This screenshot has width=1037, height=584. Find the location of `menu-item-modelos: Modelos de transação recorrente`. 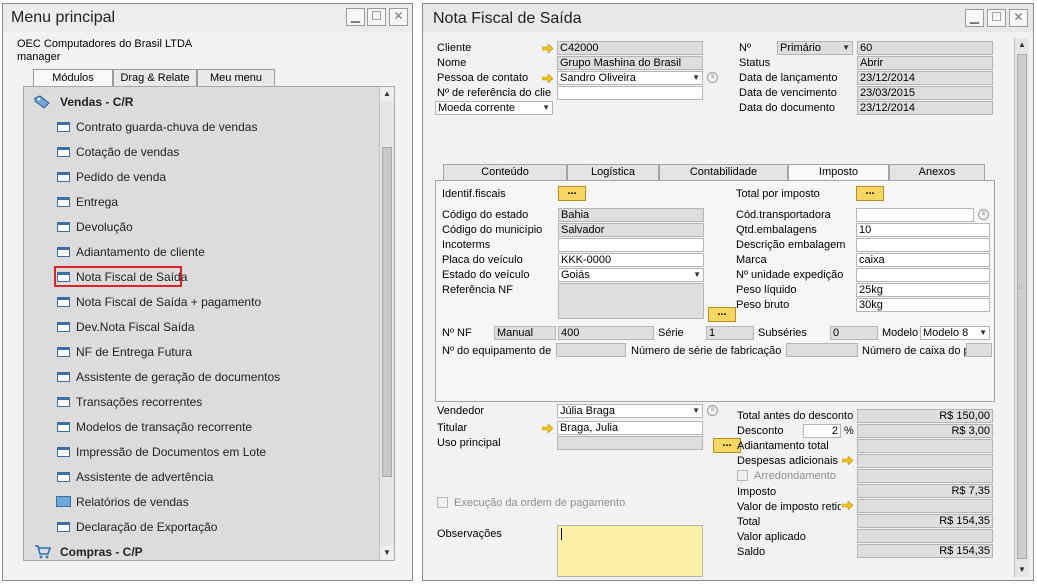

menu-item-modelos: Modelos de transação recorrente is located at coordinates (201, 426).